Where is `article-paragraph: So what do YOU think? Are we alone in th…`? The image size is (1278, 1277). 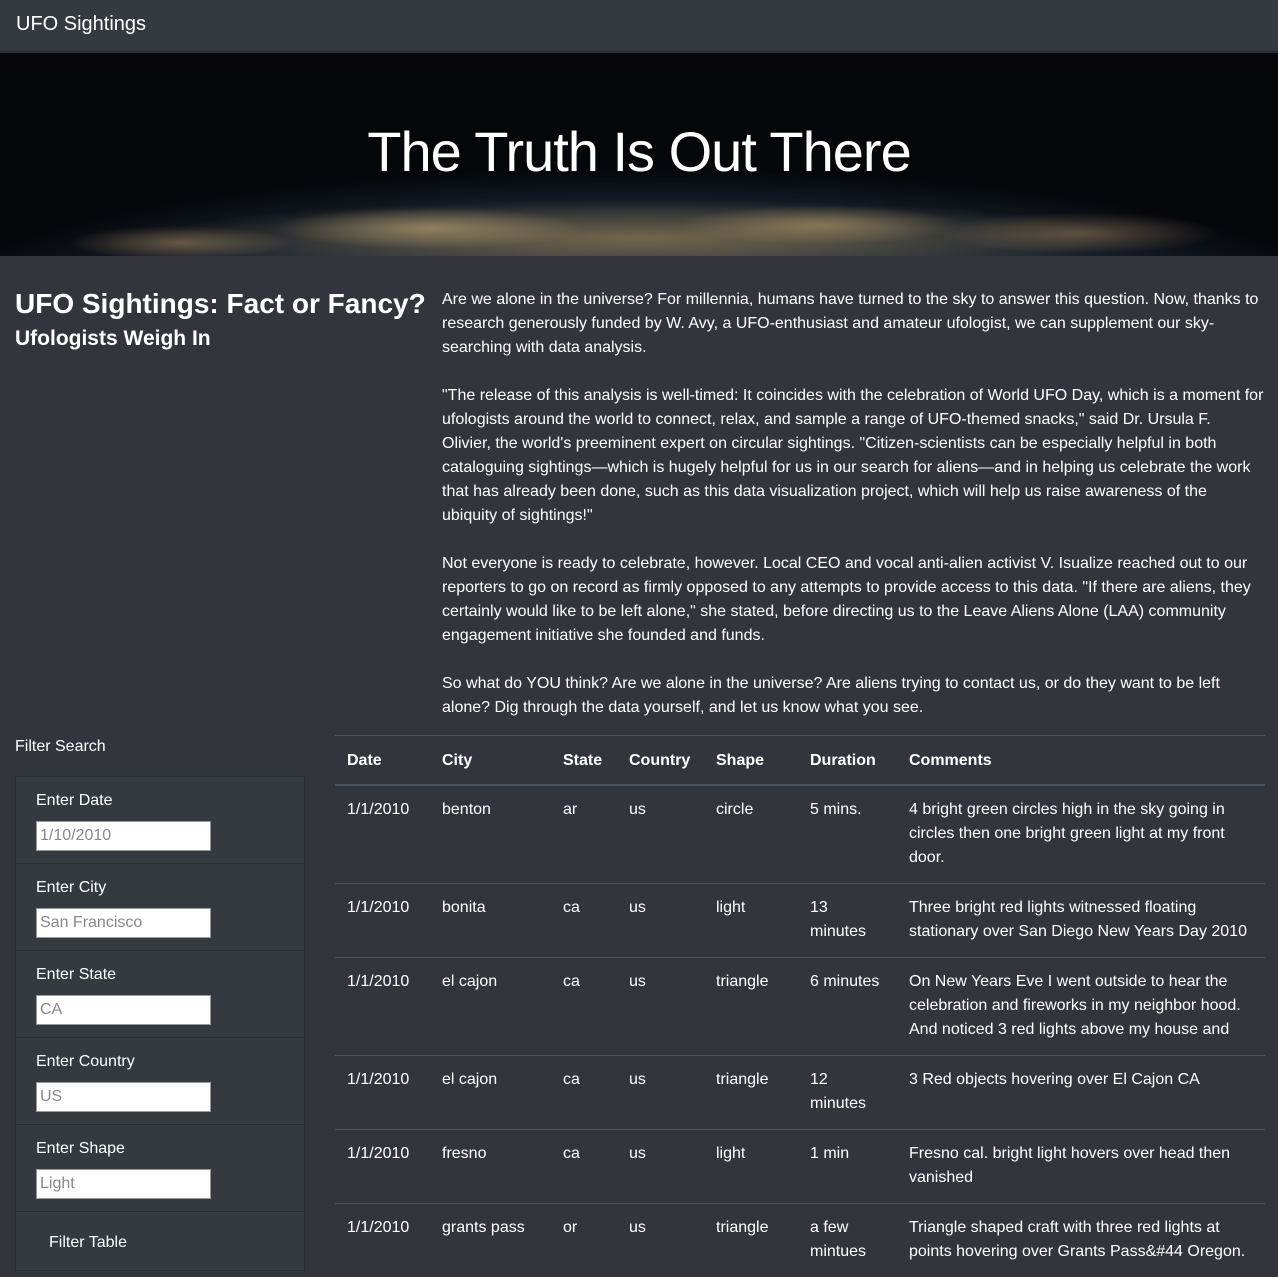
article-paragraph: So what do YOU think? Are we alone in th… is located at coordinates (853, 696).